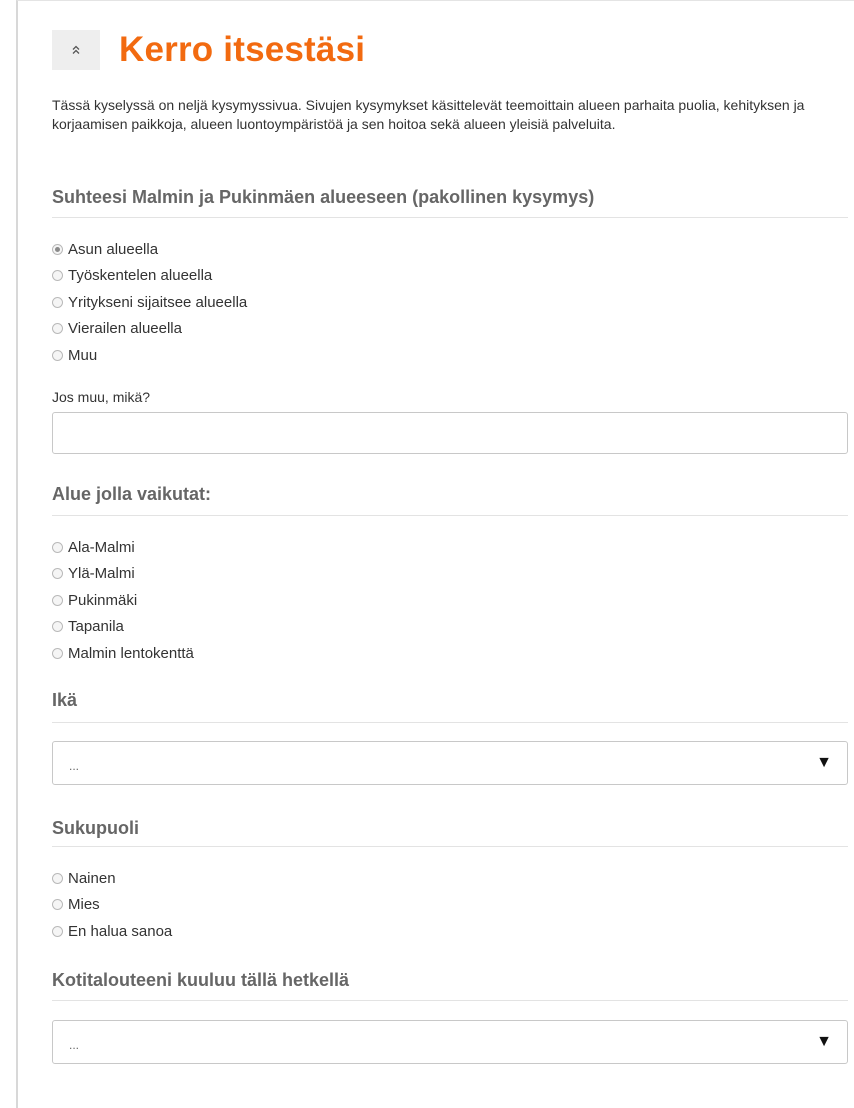 This screenshot has height=1108, width=854. What do you see at coordinates (84, 905) in the screenshot?
I see `radio-label: Mies` at bounding box center [84, 905].